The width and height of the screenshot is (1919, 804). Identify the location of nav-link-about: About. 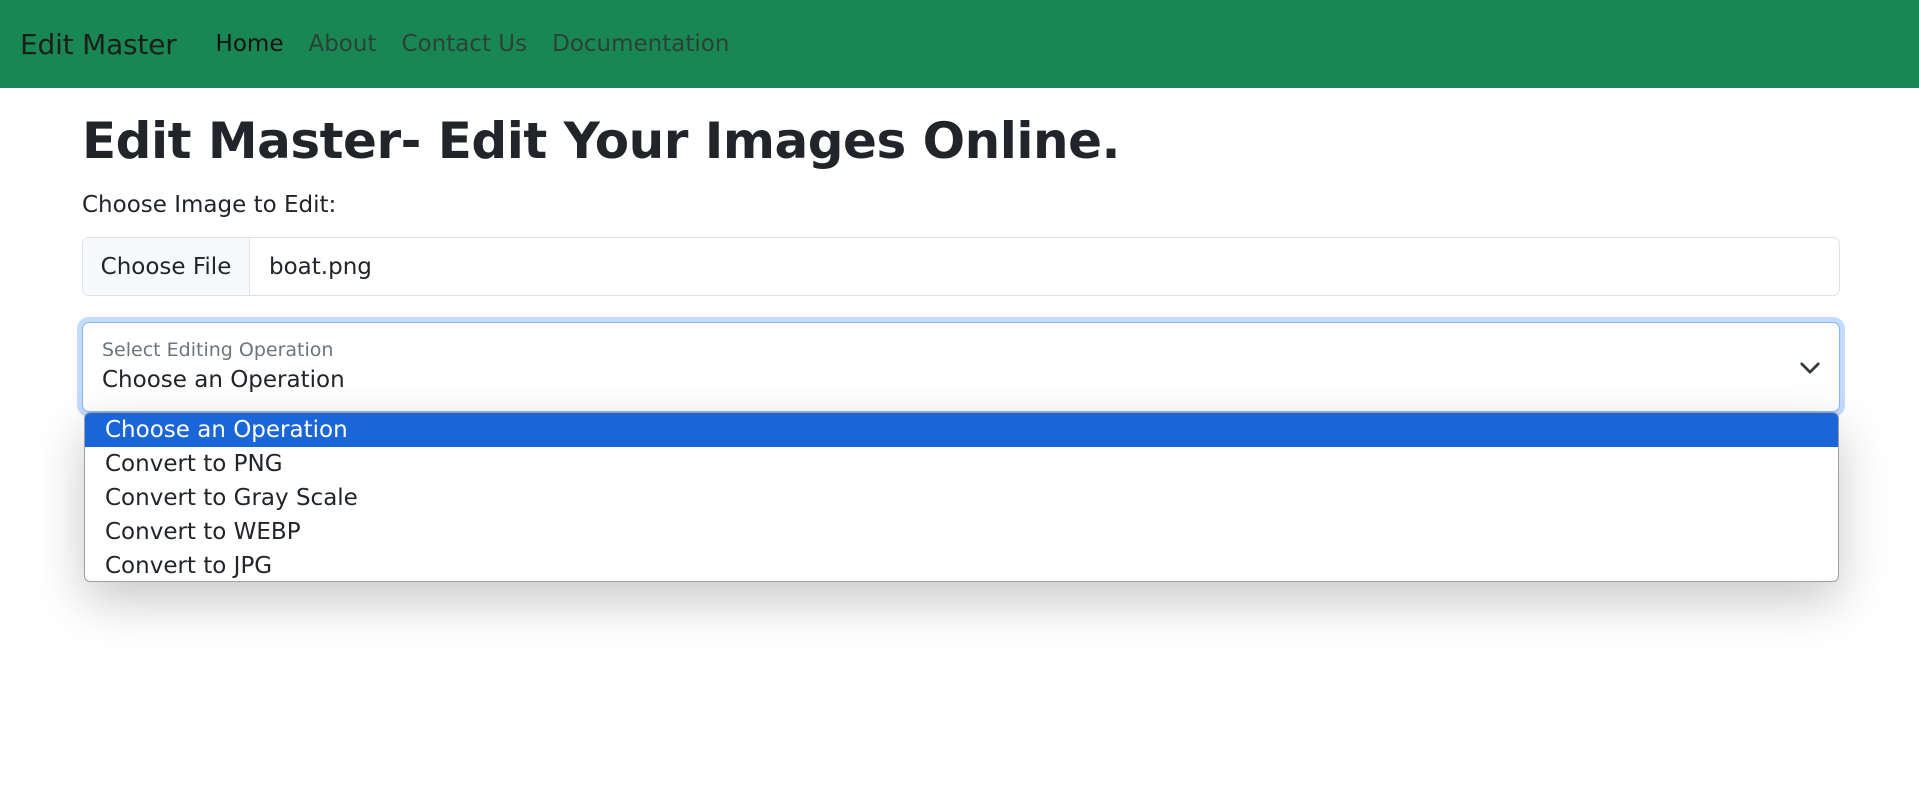
(342, 44).